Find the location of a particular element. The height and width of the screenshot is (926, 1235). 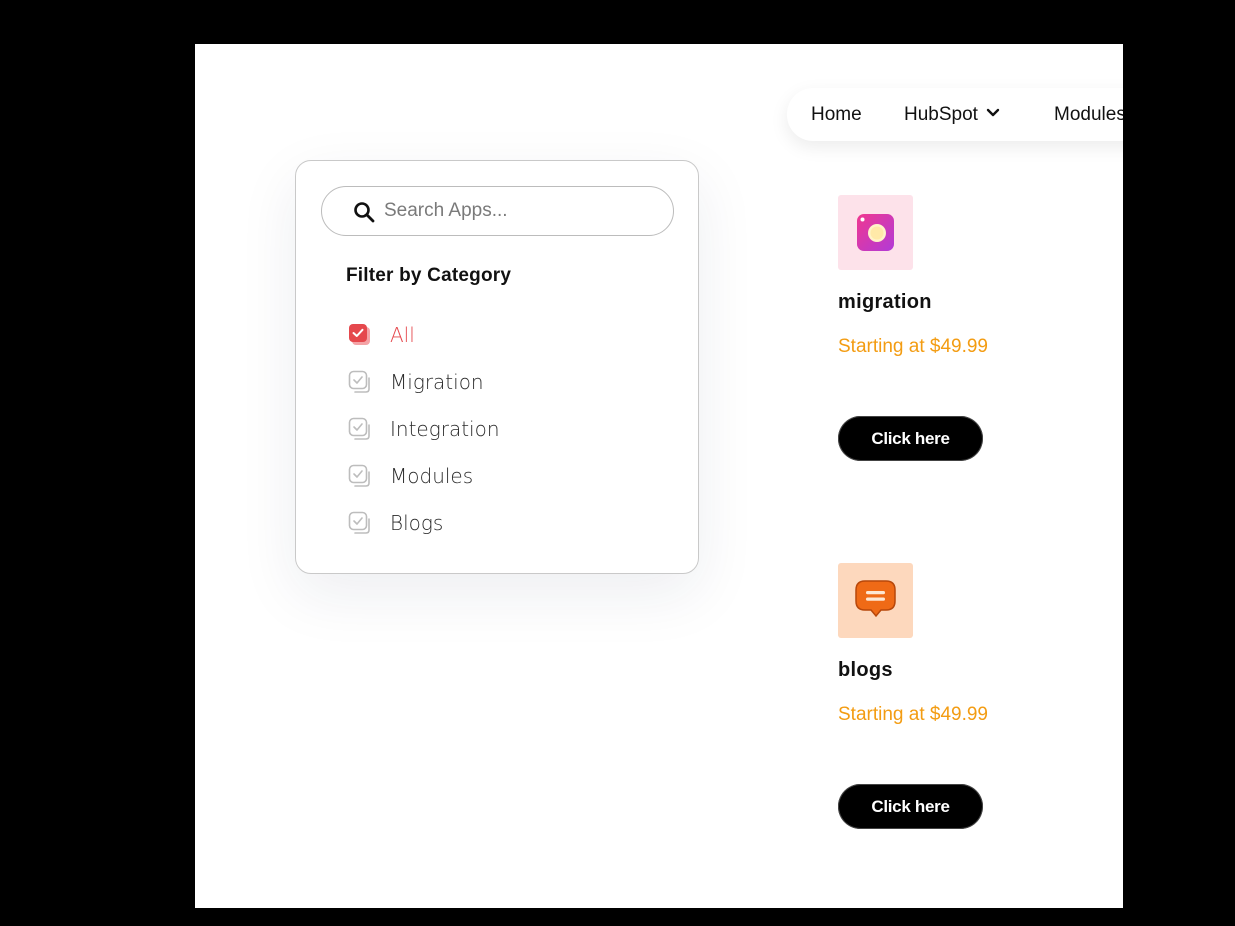

category-item-all: All is located at coordinates (498, 344).